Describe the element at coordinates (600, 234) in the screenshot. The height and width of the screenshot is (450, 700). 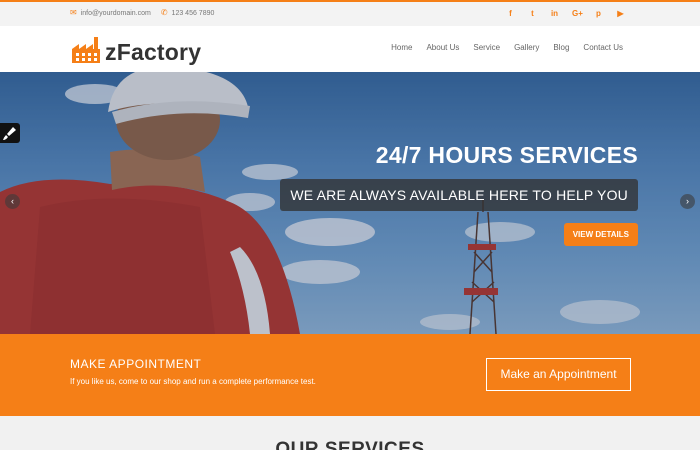
I see `view-details-button: VIEW DETAILS` at that location.